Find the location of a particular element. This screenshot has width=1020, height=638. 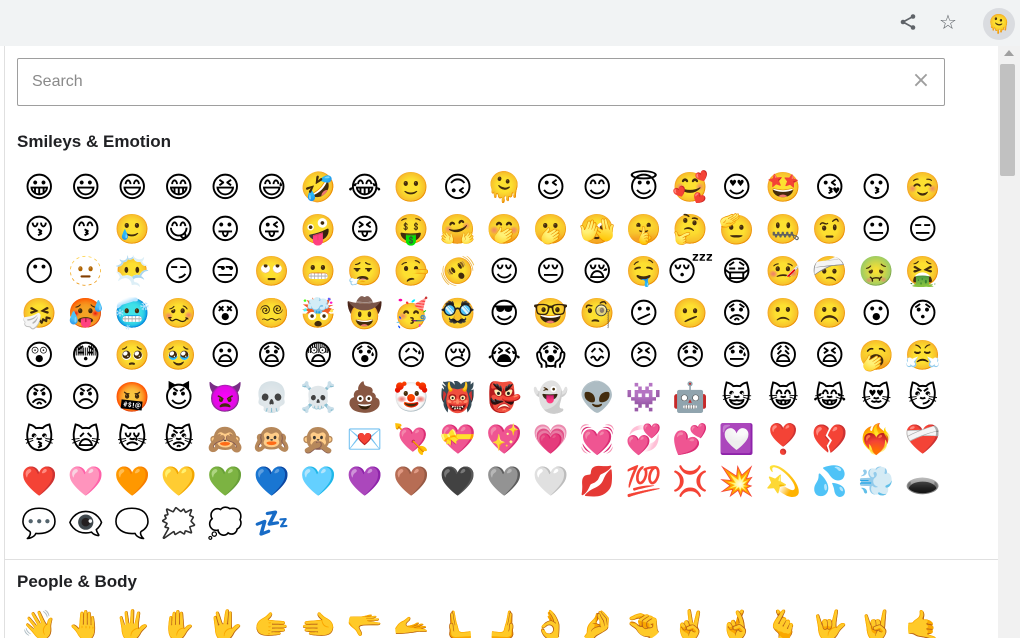

emoji-button: 🙊 is located at coordinates (318, 439).